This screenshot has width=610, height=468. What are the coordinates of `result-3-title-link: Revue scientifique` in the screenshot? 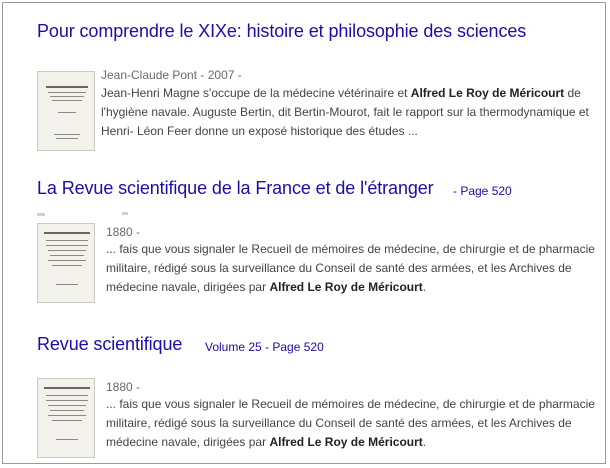 It's located at (109, 344).